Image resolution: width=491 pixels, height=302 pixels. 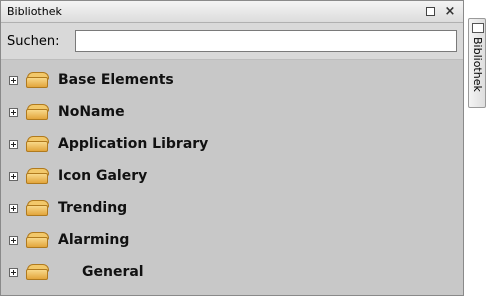 What do you see at coordinates (103, 176) in the screenshot?
I see `tree-item-label: Icon Galery` at bounding box center [103, 176].